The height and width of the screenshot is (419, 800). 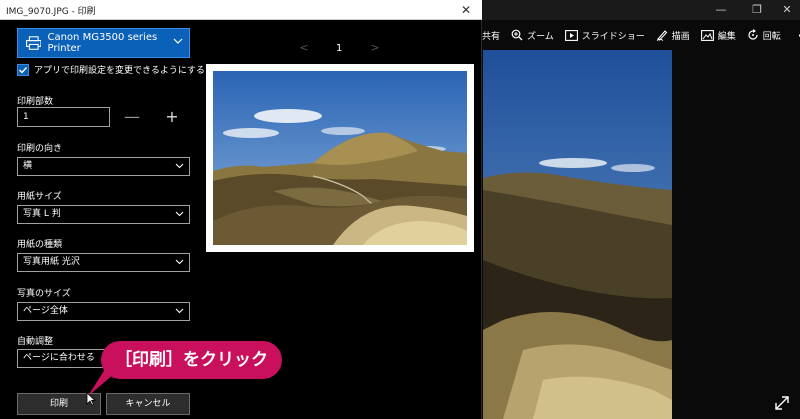 I want to click on printer-name: Canon MG3500 series Printer, so click(x=102, y=43).